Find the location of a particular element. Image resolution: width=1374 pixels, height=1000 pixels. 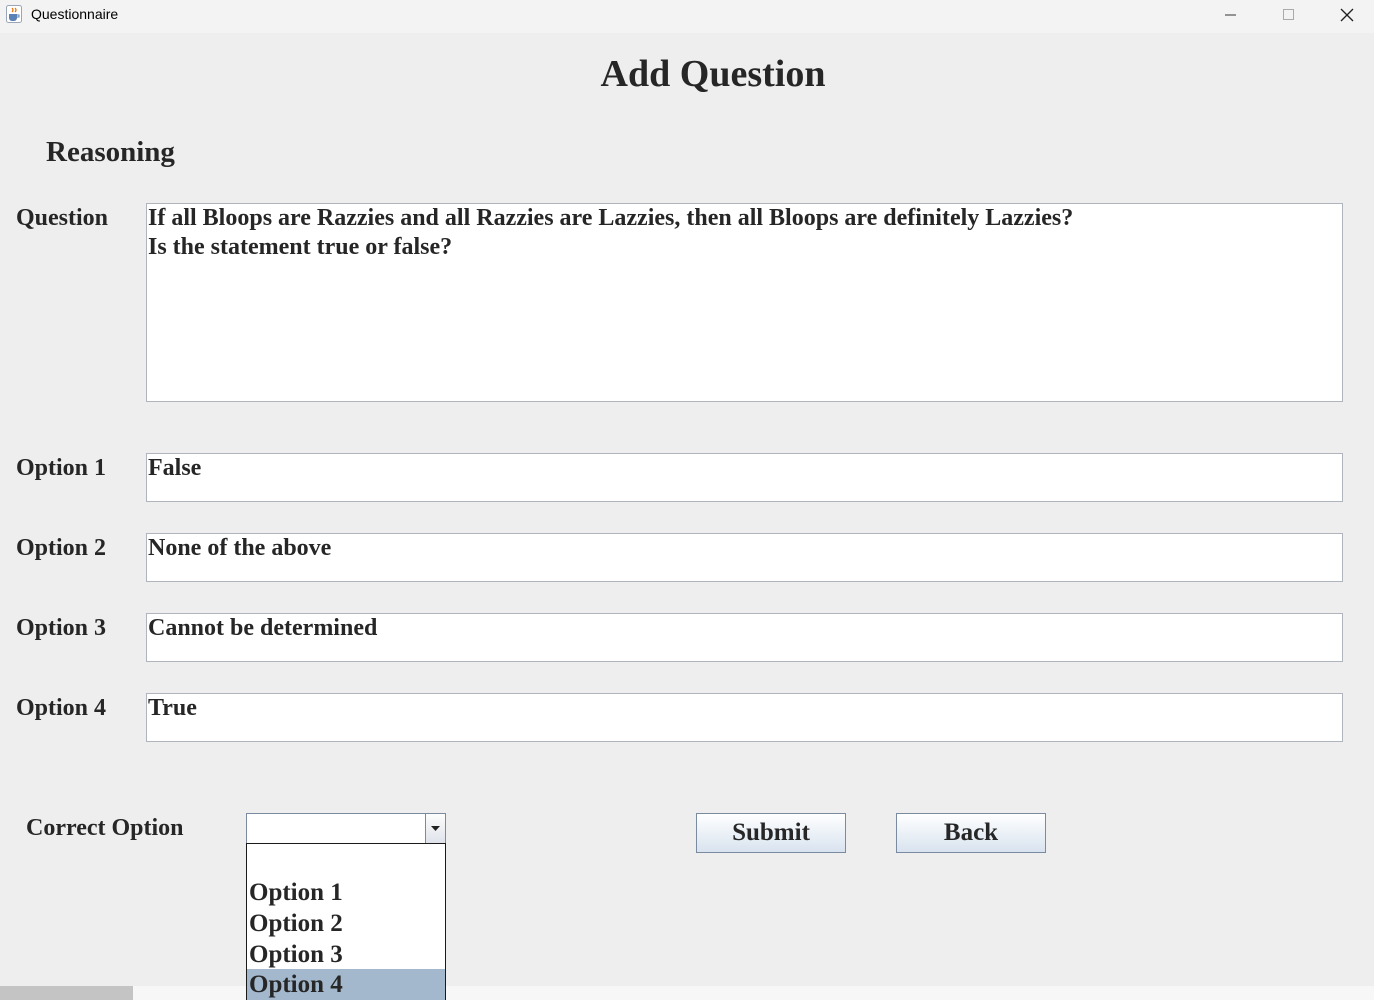

close-button is located at coordinates (1347, 15).